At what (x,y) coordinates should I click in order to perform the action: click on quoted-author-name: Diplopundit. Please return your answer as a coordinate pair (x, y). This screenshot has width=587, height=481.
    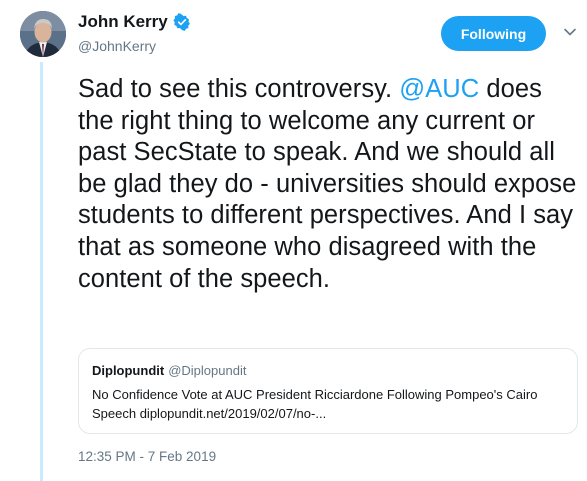
    Looking at the image, I should click on (128, 370).